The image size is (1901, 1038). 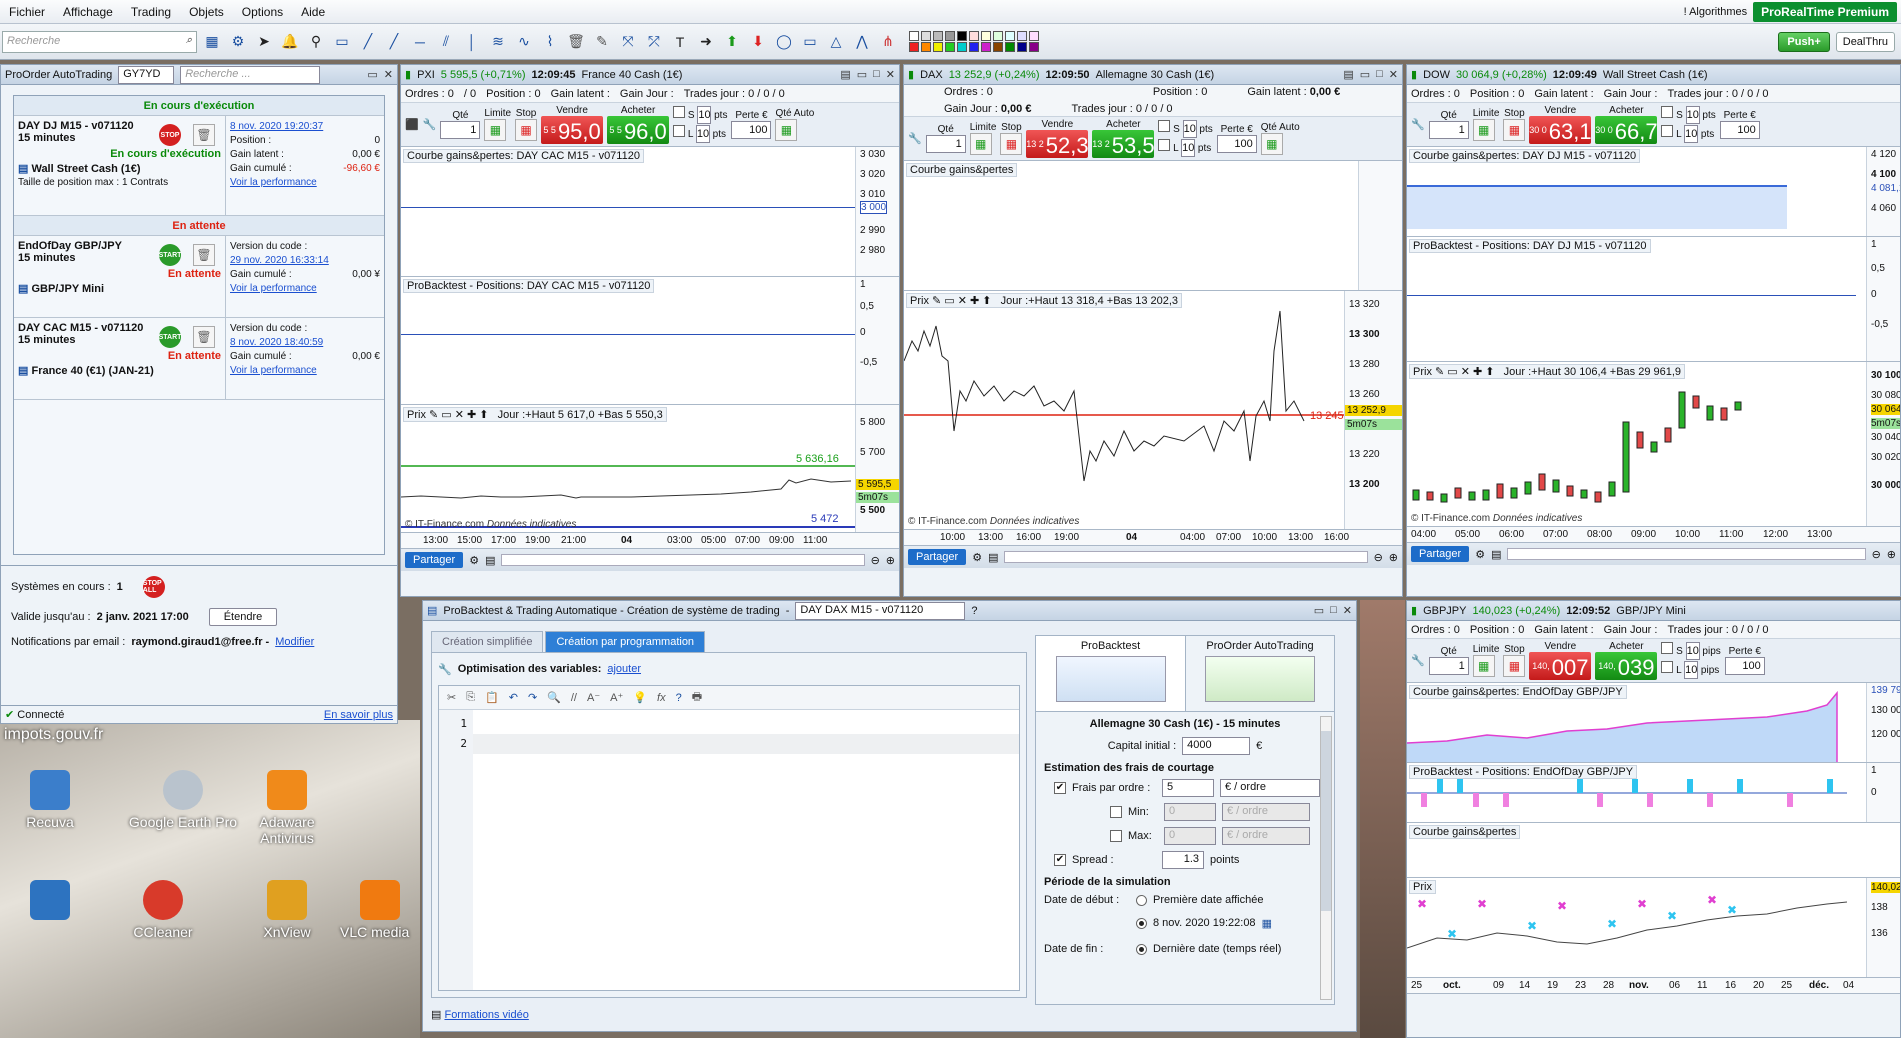 What do you see at coordinates (1891, 554) in the screenshot?
I see `zoom-in-icon: ⊕` at bounding box center [1891, 554].